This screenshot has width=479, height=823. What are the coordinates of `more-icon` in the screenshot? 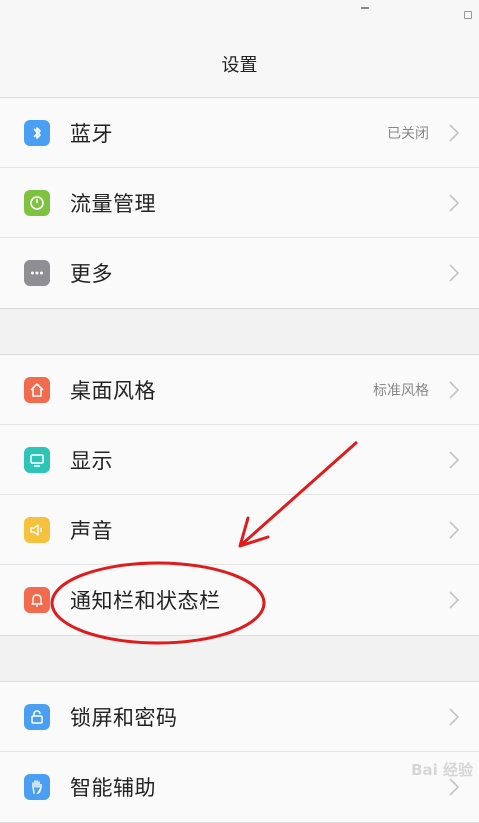 It's located at (37, 273).